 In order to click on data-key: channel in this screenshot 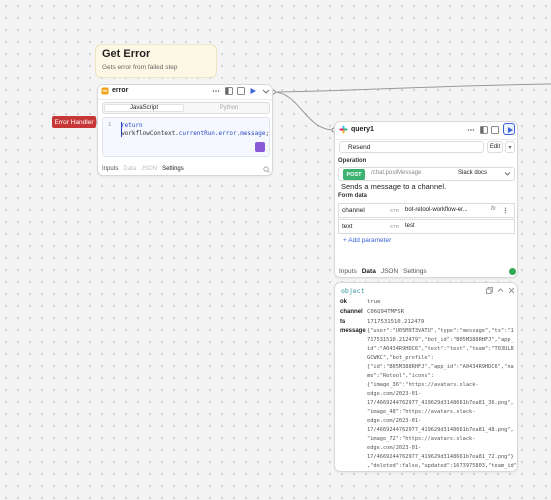, I will do `click(351, 312)`.